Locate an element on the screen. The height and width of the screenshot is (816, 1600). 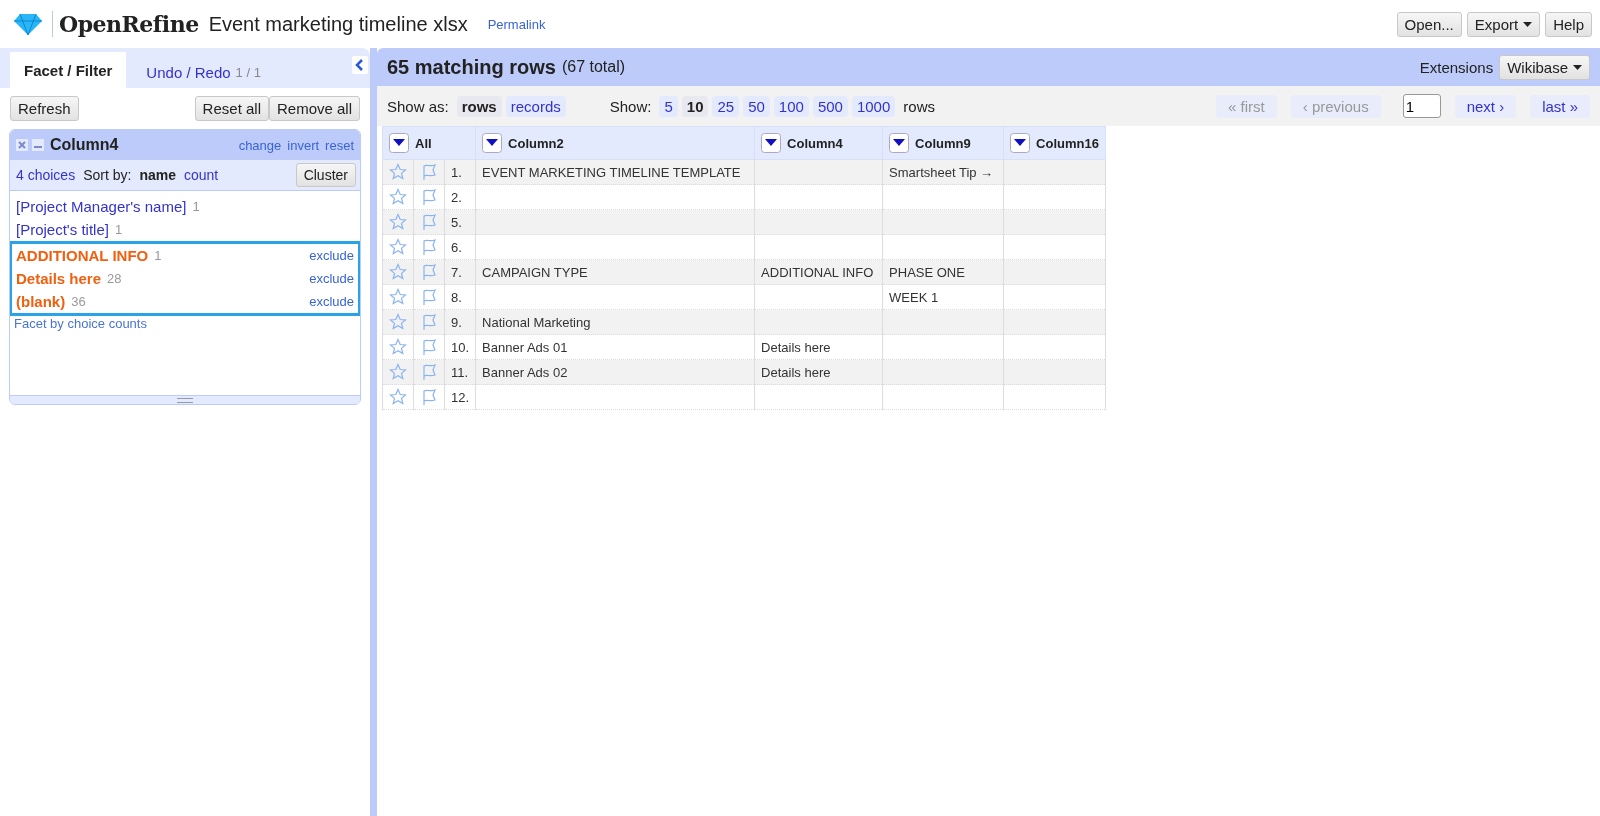
page-size-option: 10 is located at coordinates (695, 106).